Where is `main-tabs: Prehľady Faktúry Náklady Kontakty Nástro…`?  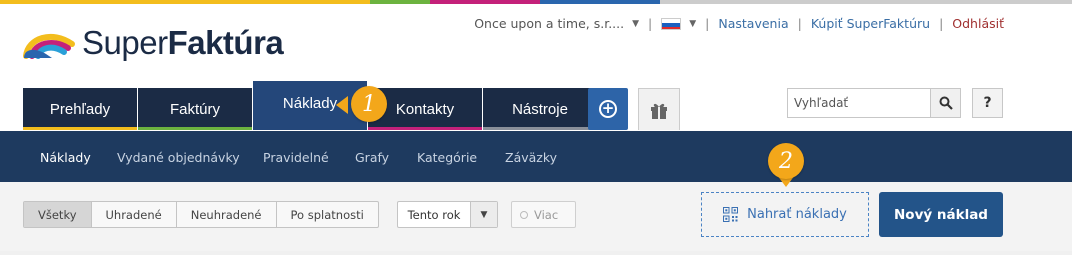
main-tabs: Prehľady Faktúry Náklady Kontakty Nástro… is located at coordinates (310, 105).